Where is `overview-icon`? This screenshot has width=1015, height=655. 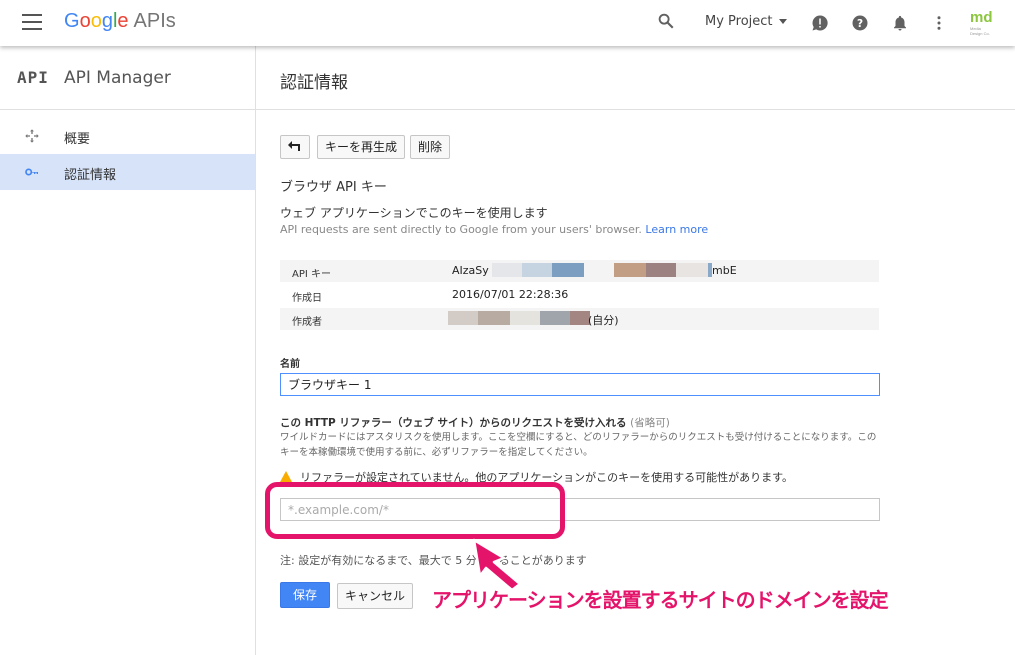
overview-icon is located at coordinates (32, 136).